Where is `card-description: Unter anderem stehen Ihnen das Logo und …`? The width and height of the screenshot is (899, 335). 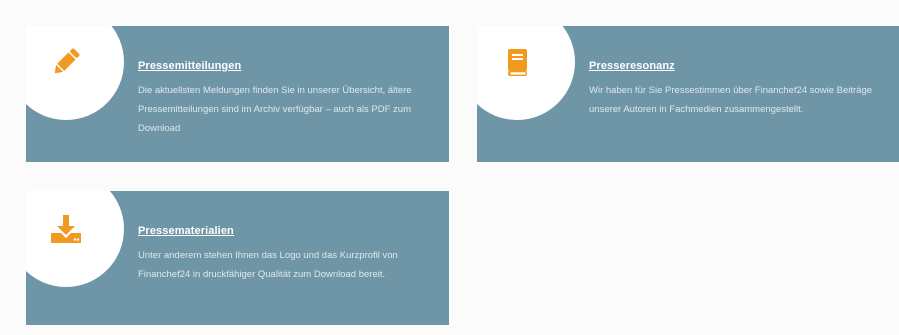 card-description: Unter anderem stehen Ihnen das Logo und … is located at coordinates (268, 265).